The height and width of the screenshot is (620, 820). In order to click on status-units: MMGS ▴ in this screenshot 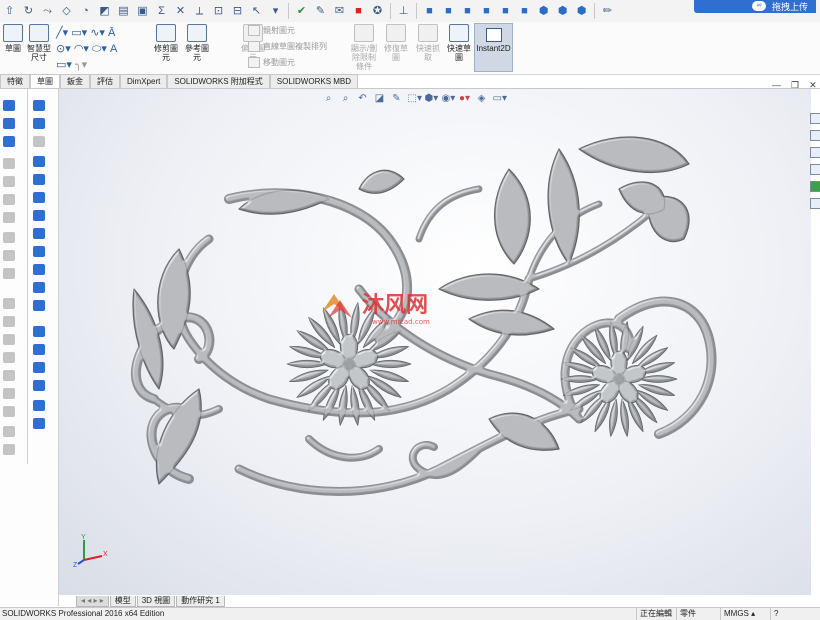, I will do `click(742, 614)`.